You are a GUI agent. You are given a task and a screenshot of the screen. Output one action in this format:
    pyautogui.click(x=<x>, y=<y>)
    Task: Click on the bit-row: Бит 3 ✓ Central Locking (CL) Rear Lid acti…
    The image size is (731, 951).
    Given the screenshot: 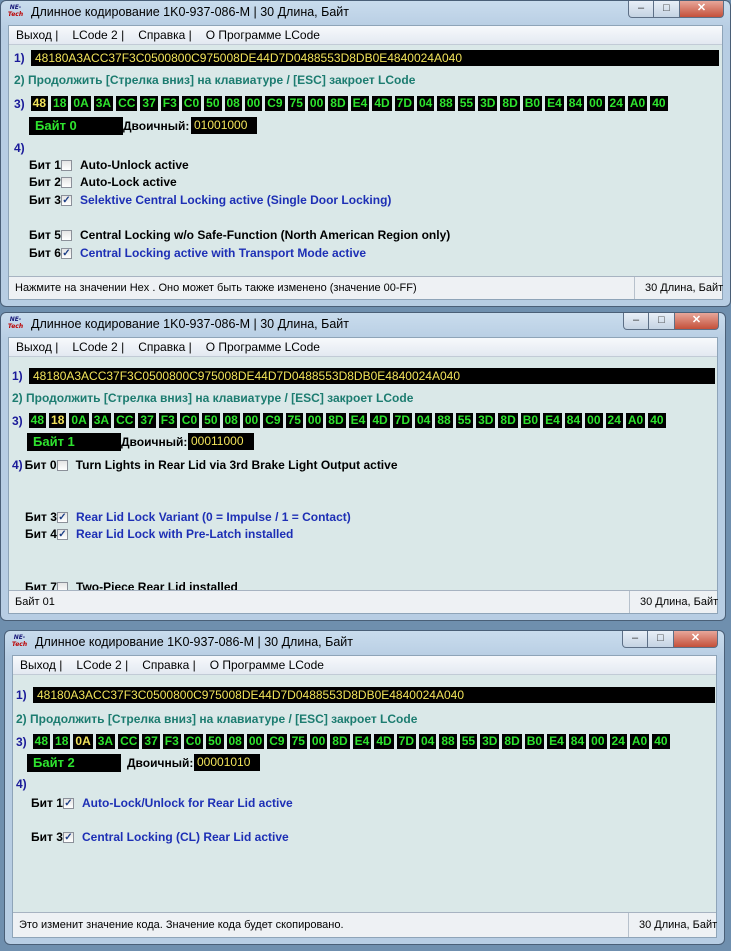 What is the action you would take?
    pyautogui.click(x=160, y=837)
    